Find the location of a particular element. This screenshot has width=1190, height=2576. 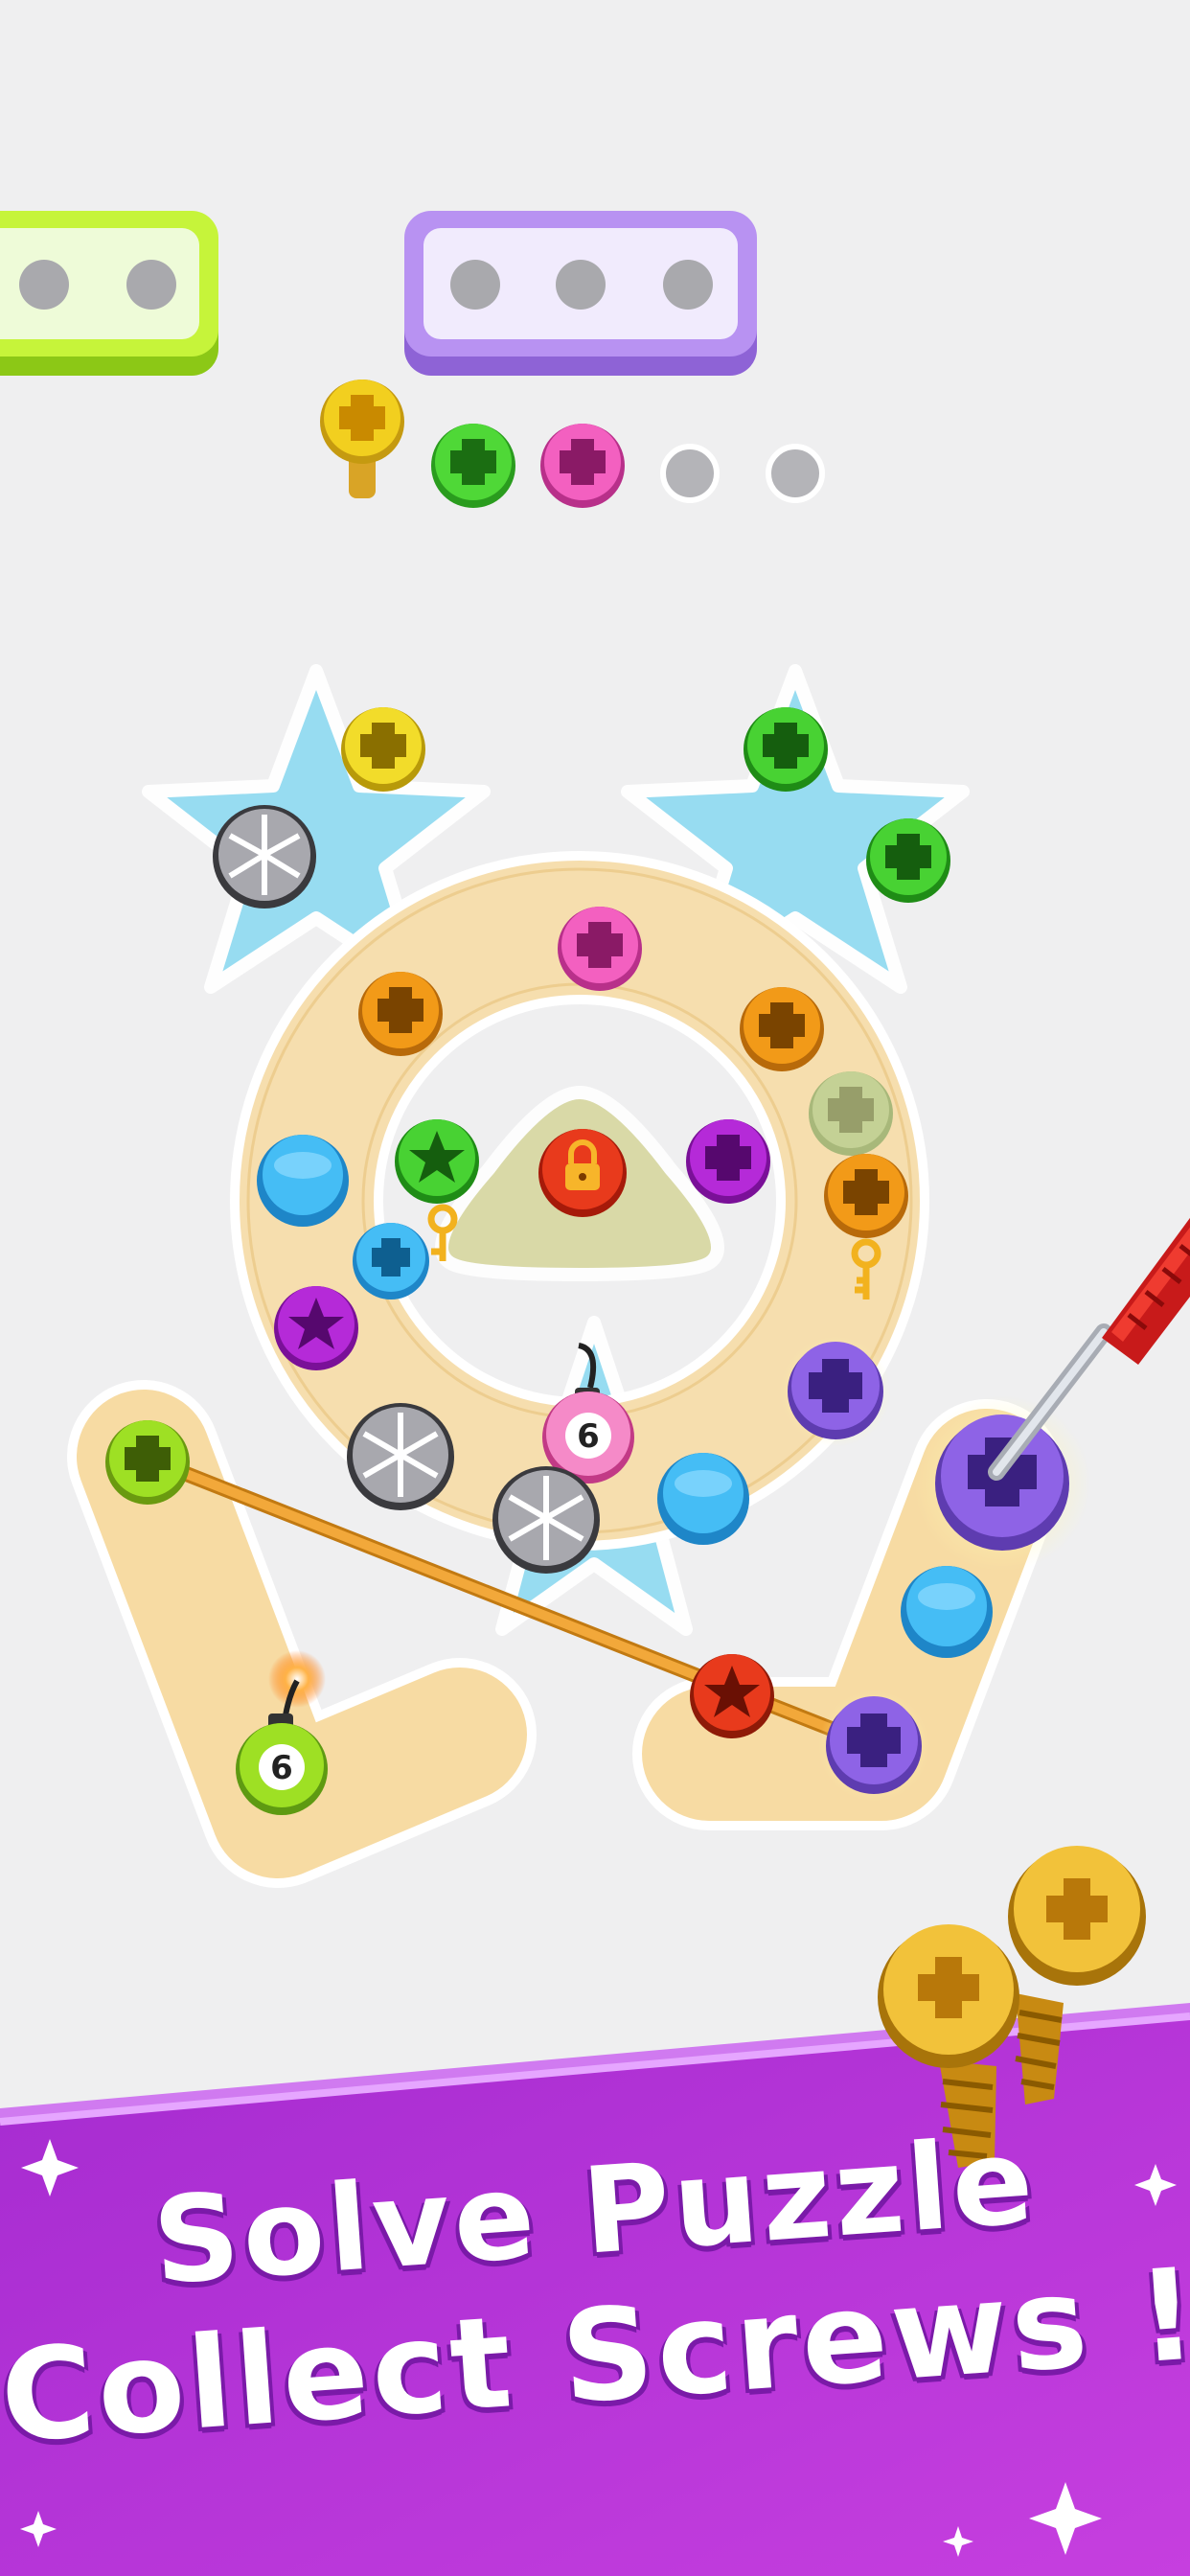

screw-cyan is located at coordinates (391, 1261).